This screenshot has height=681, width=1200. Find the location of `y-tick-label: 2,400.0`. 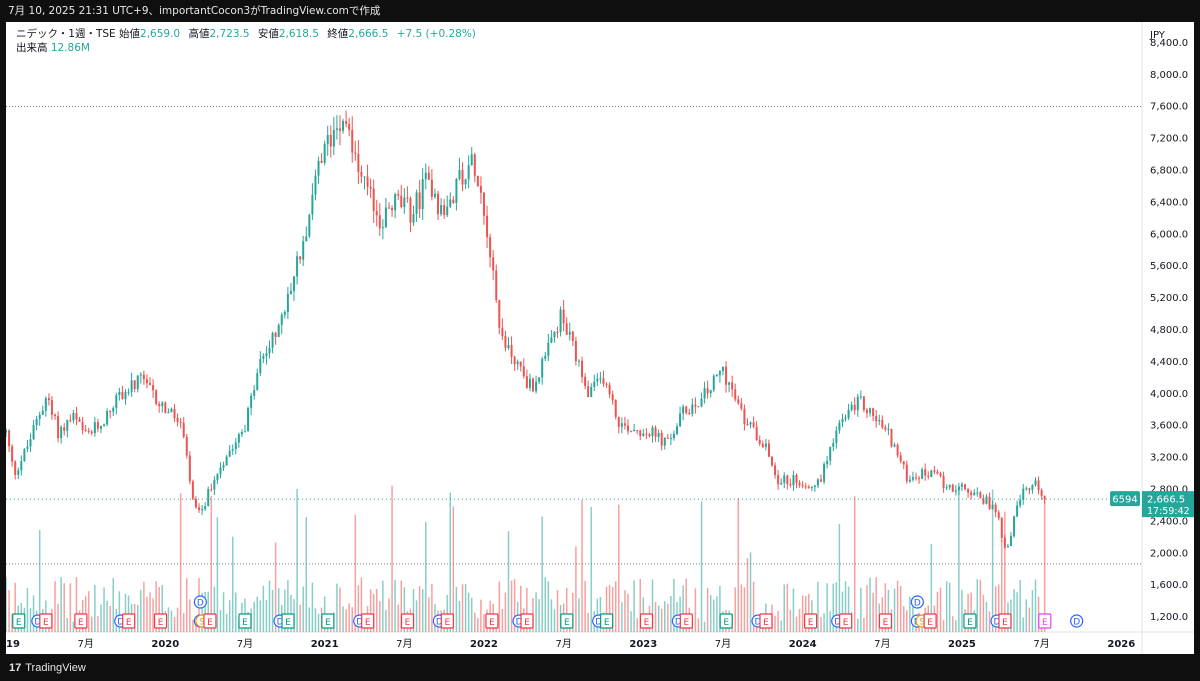

y-tick-label: 2,400.0 is located at coordinates (1169, 521).